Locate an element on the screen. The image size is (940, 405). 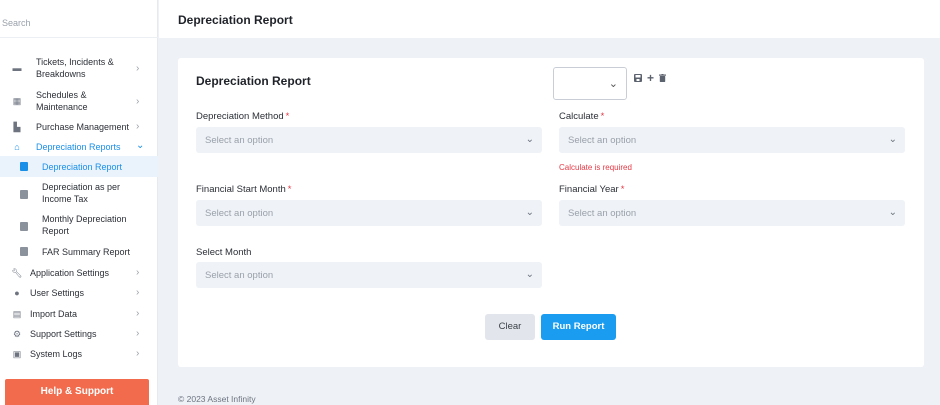
sidebar-item-label: System Logs is located at coordinates (56, 354).